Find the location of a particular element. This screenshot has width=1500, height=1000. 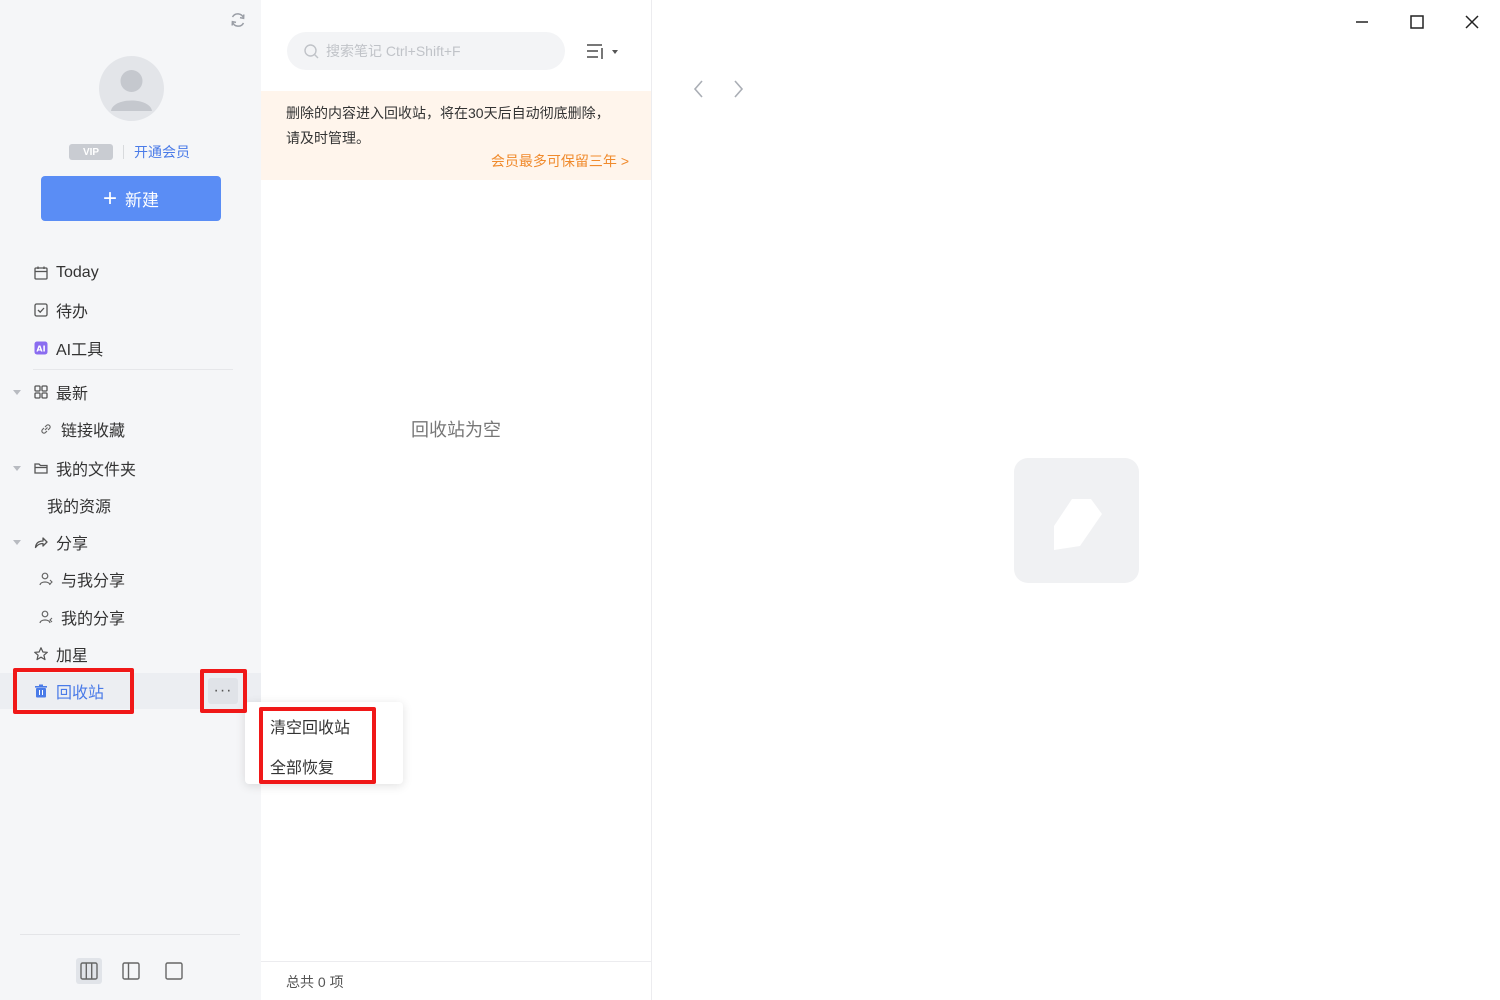

minimize-icon is located at coordinates (1362, 22).